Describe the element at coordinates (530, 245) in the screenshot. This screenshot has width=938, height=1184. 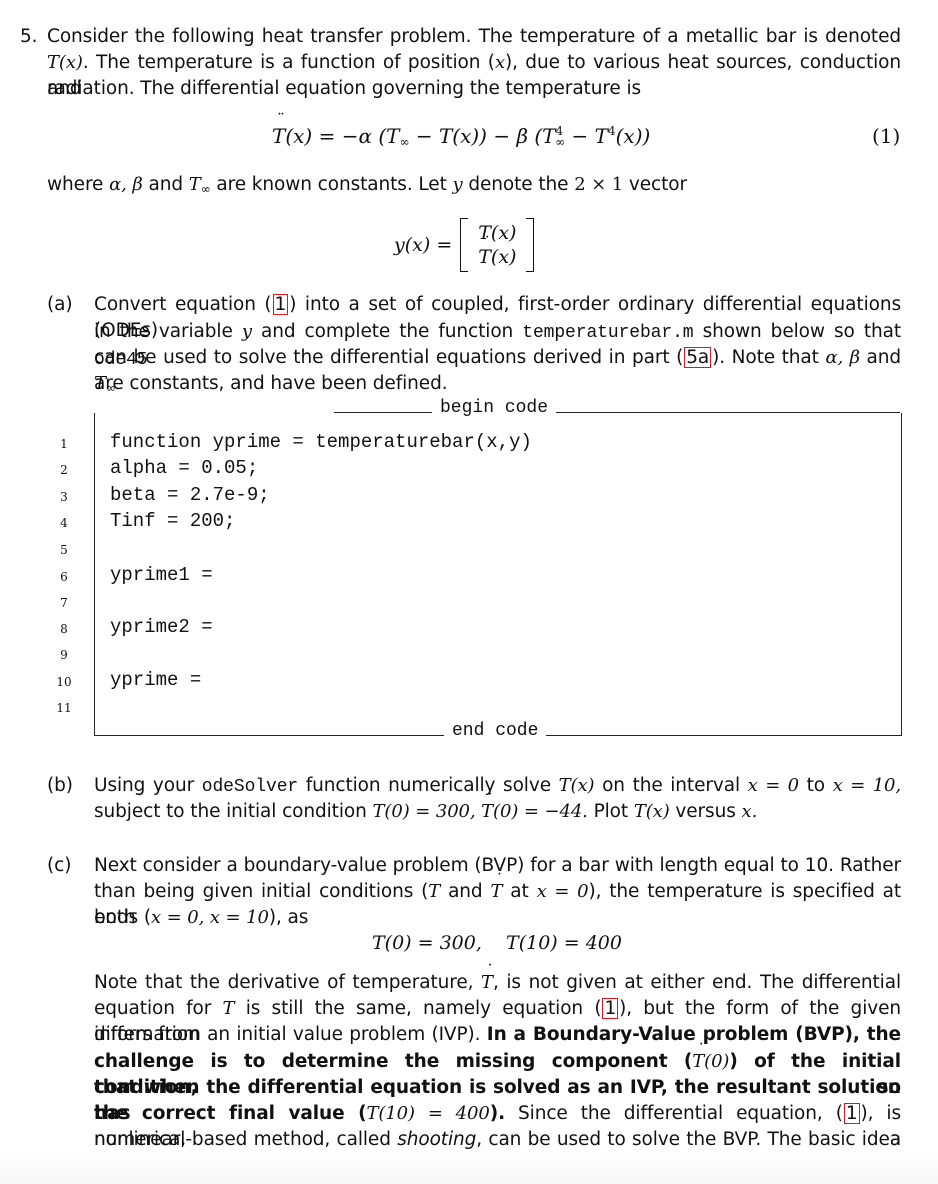
I see `right-bracket` at that location.